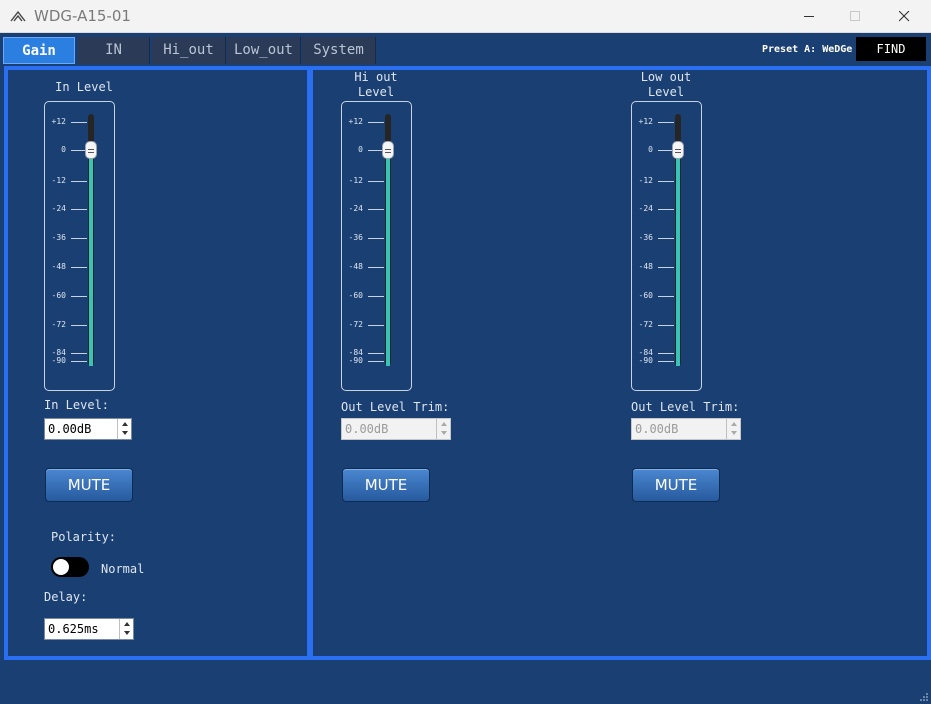 Image resolution: width=931 pixels, height=704 pixels. I want to click on close-button, so click(904, 16).